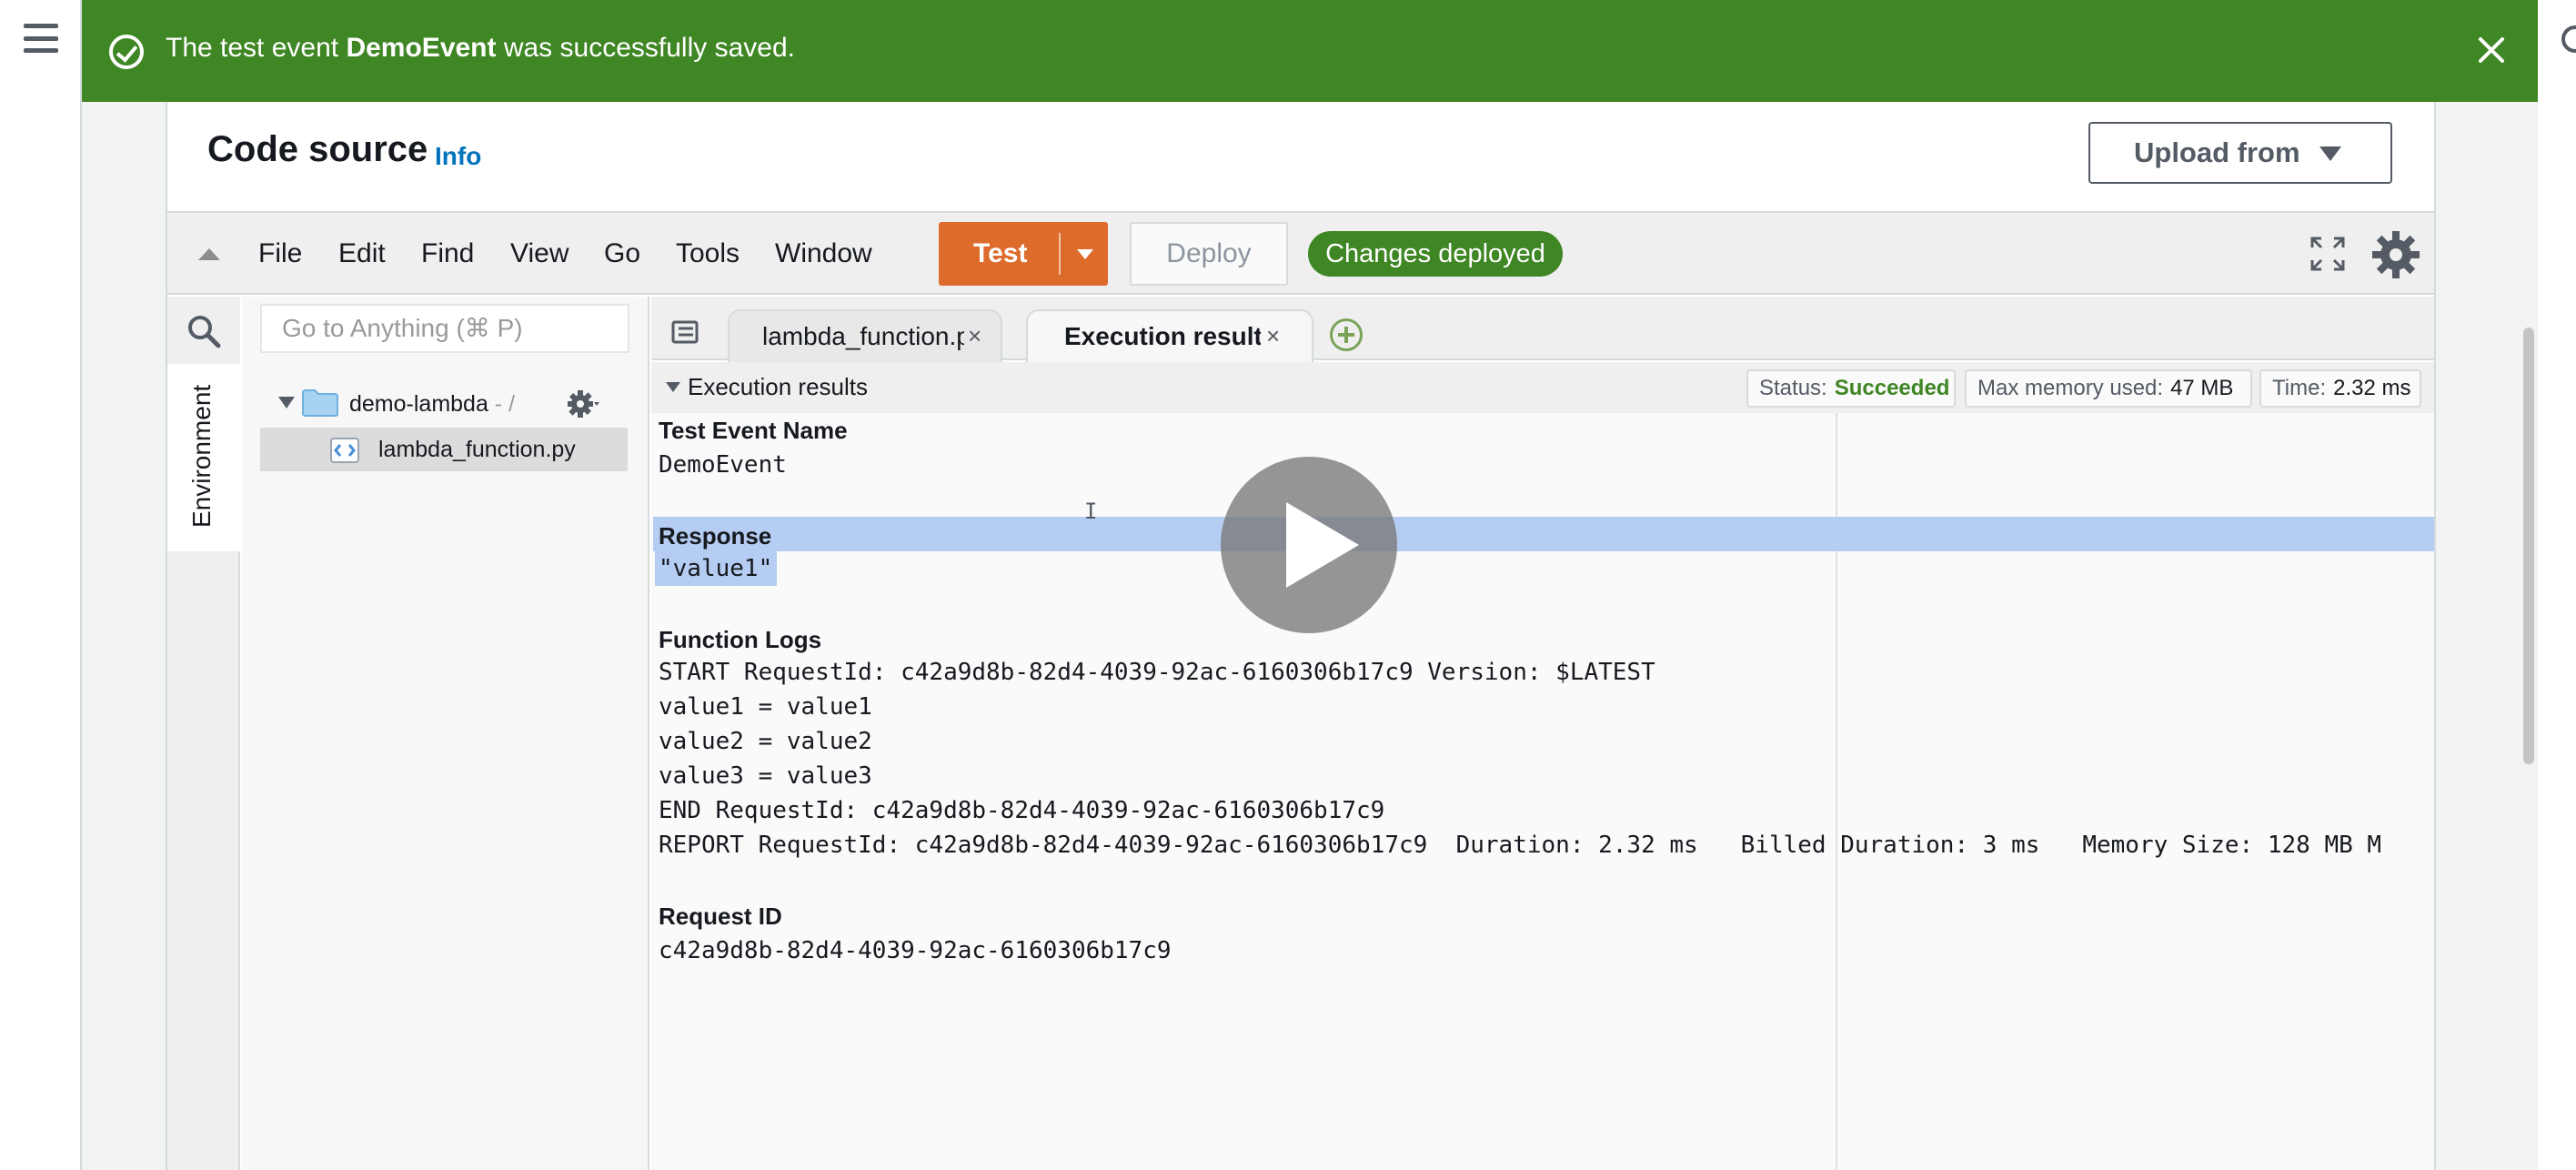 Image resolution: width=2576 pixels, height=1170 pixels. I want to click on info-link: Info, so click(458, 157).